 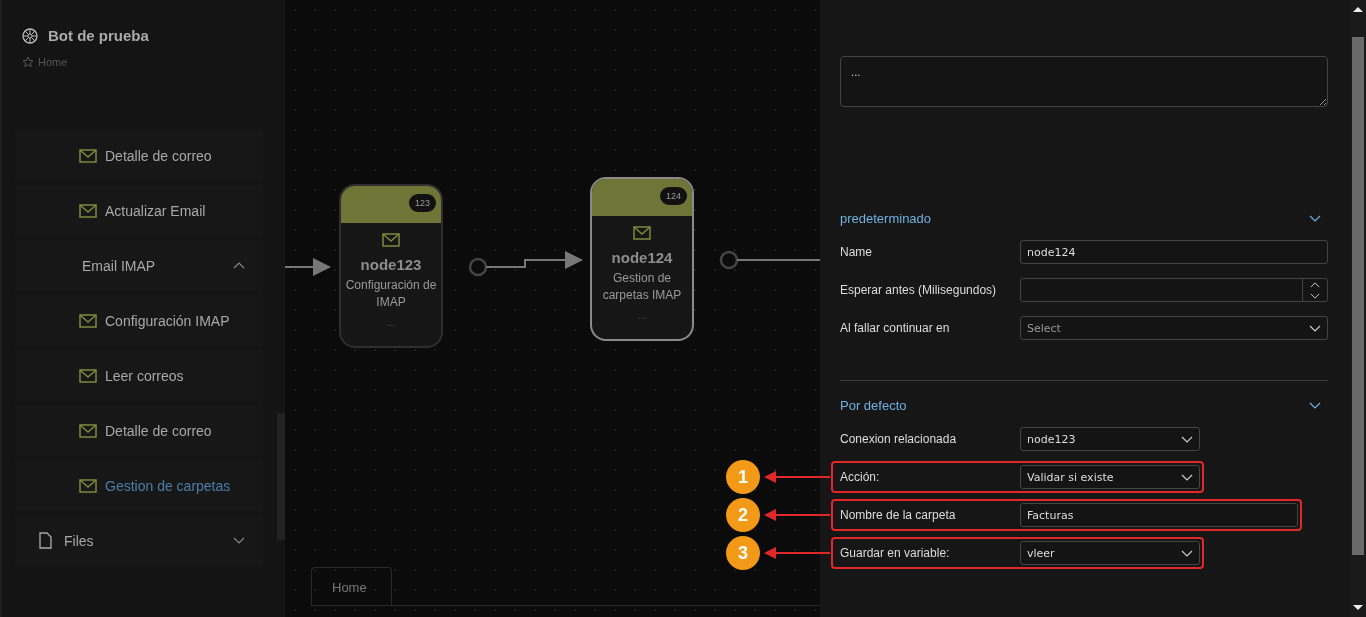 What do you see at coordinates (1315, 295) in the screenshot?
I see `spin-down-icon` at bounding box center [1315, 295].